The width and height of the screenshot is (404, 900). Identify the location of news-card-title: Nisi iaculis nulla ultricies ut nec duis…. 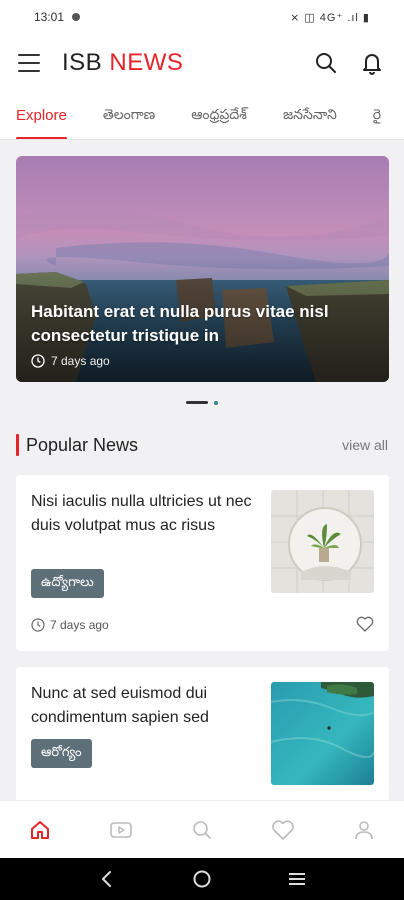
(141, 513).